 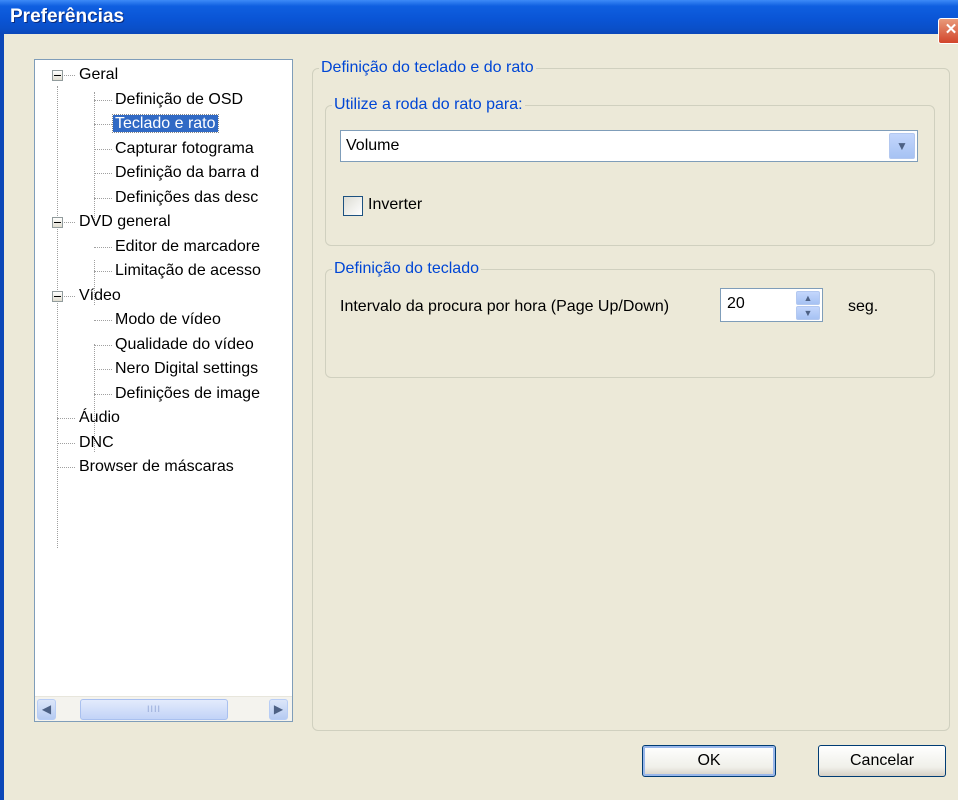 I want to click on tree-item-label: Definições de image, so click(x=187, y=393).